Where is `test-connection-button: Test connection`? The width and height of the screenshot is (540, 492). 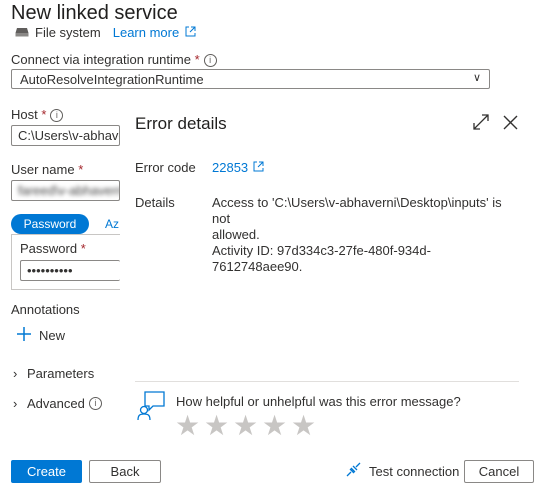 test-connection-button: Test connection is located at coordinates (402, 471).